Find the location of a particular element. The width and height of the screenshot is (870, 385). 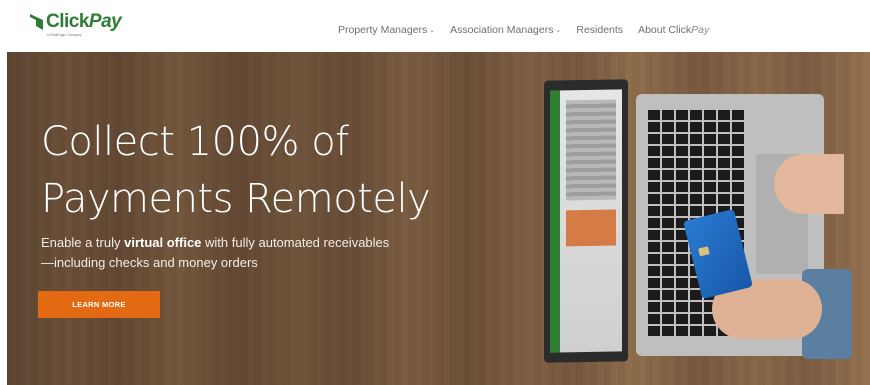

nav-label: Residents is located at coordinates (600, 30).